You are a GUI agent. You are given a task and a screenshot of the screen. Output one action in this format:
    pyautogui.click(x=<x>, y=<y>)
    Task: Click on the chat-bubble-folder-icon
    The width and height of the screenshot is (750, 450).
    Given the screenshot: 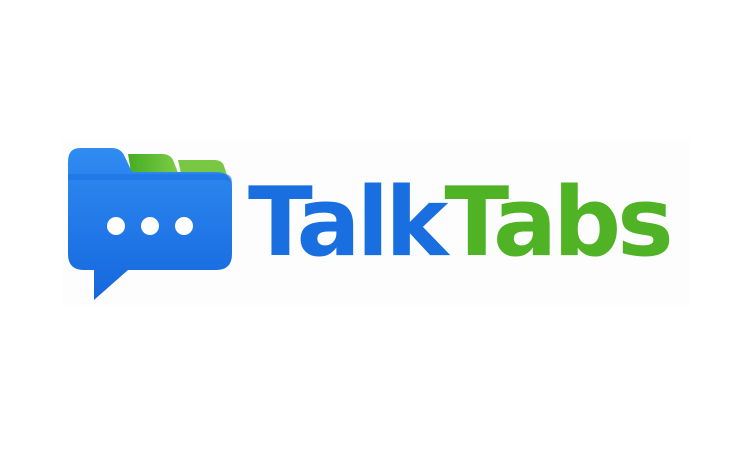 What is the action you would take?
    pyautogui.click(x=150, y=224)
    